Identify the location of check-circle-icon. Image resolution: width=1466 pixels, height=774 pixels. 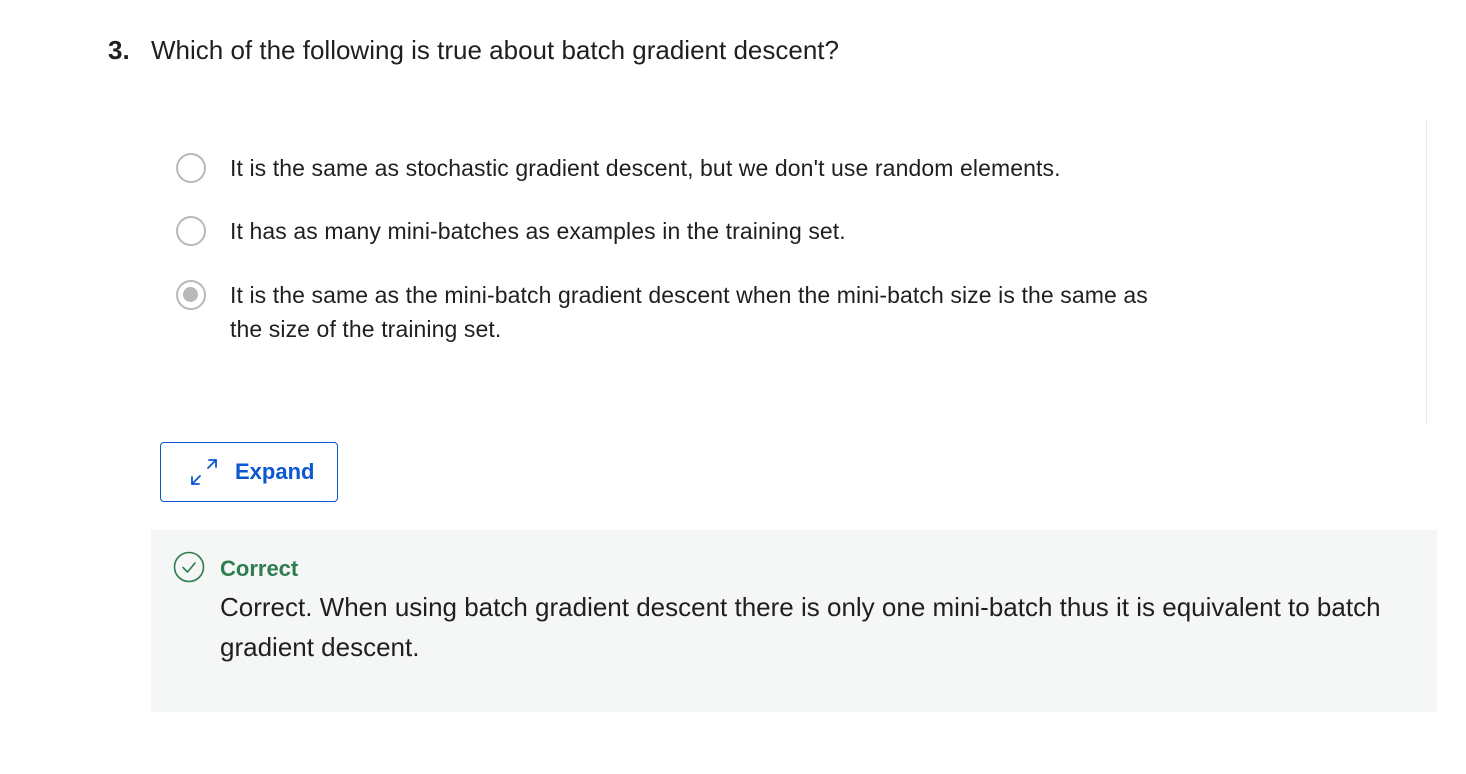
(189, 567).